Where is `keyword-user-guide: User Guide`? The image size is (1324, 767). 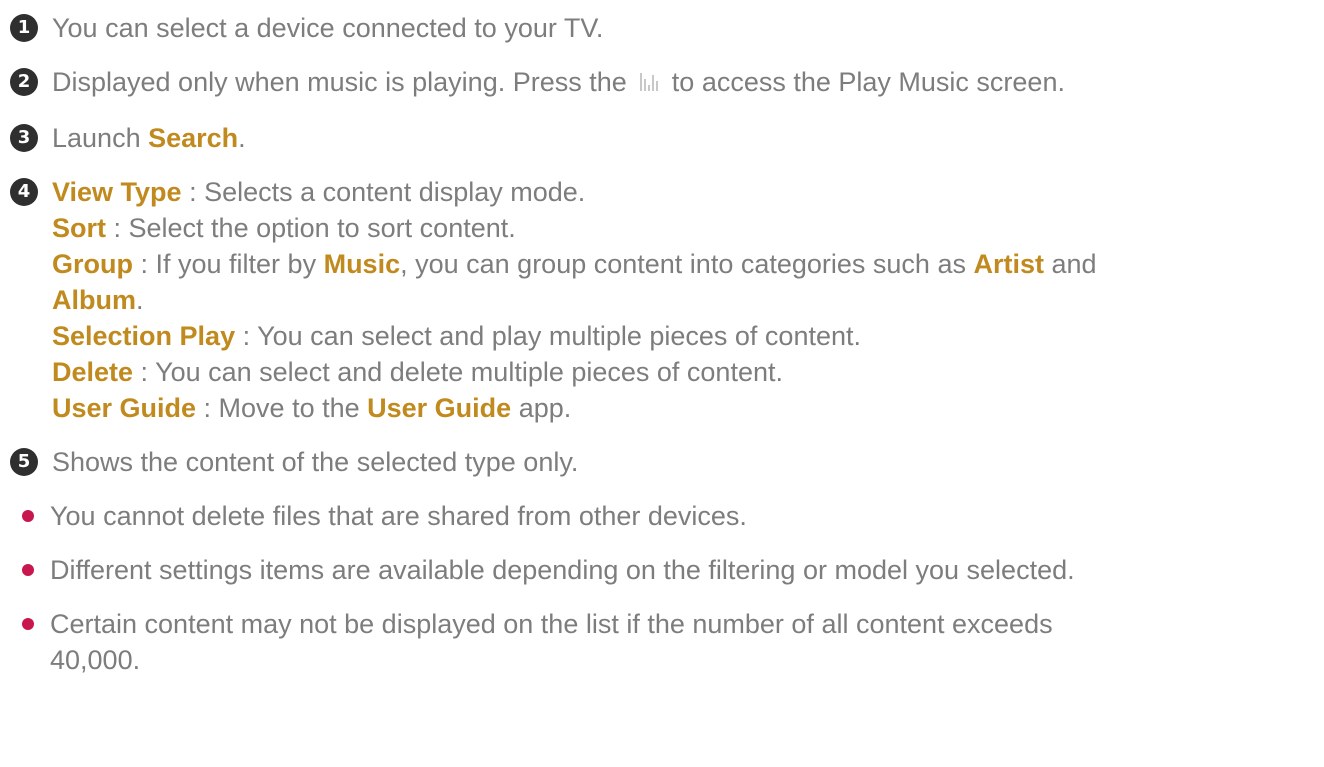
keyword-user-guide: User Guide is located at coordinates (124, 408).